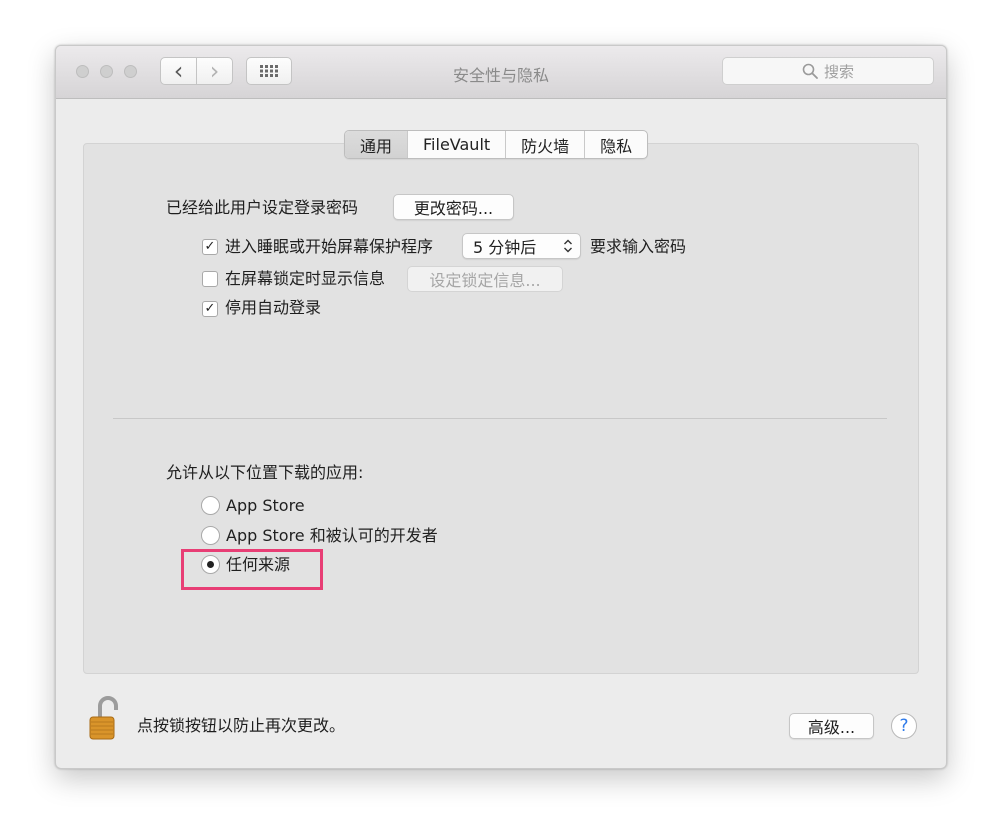 This screenshot has width=1000, height=833. What do you see at coordinates (241, 725) in the screenshot?
I see `lock-hint-text: 点按锁按钮以防止再次更改。` at bounding box center [241, 725].